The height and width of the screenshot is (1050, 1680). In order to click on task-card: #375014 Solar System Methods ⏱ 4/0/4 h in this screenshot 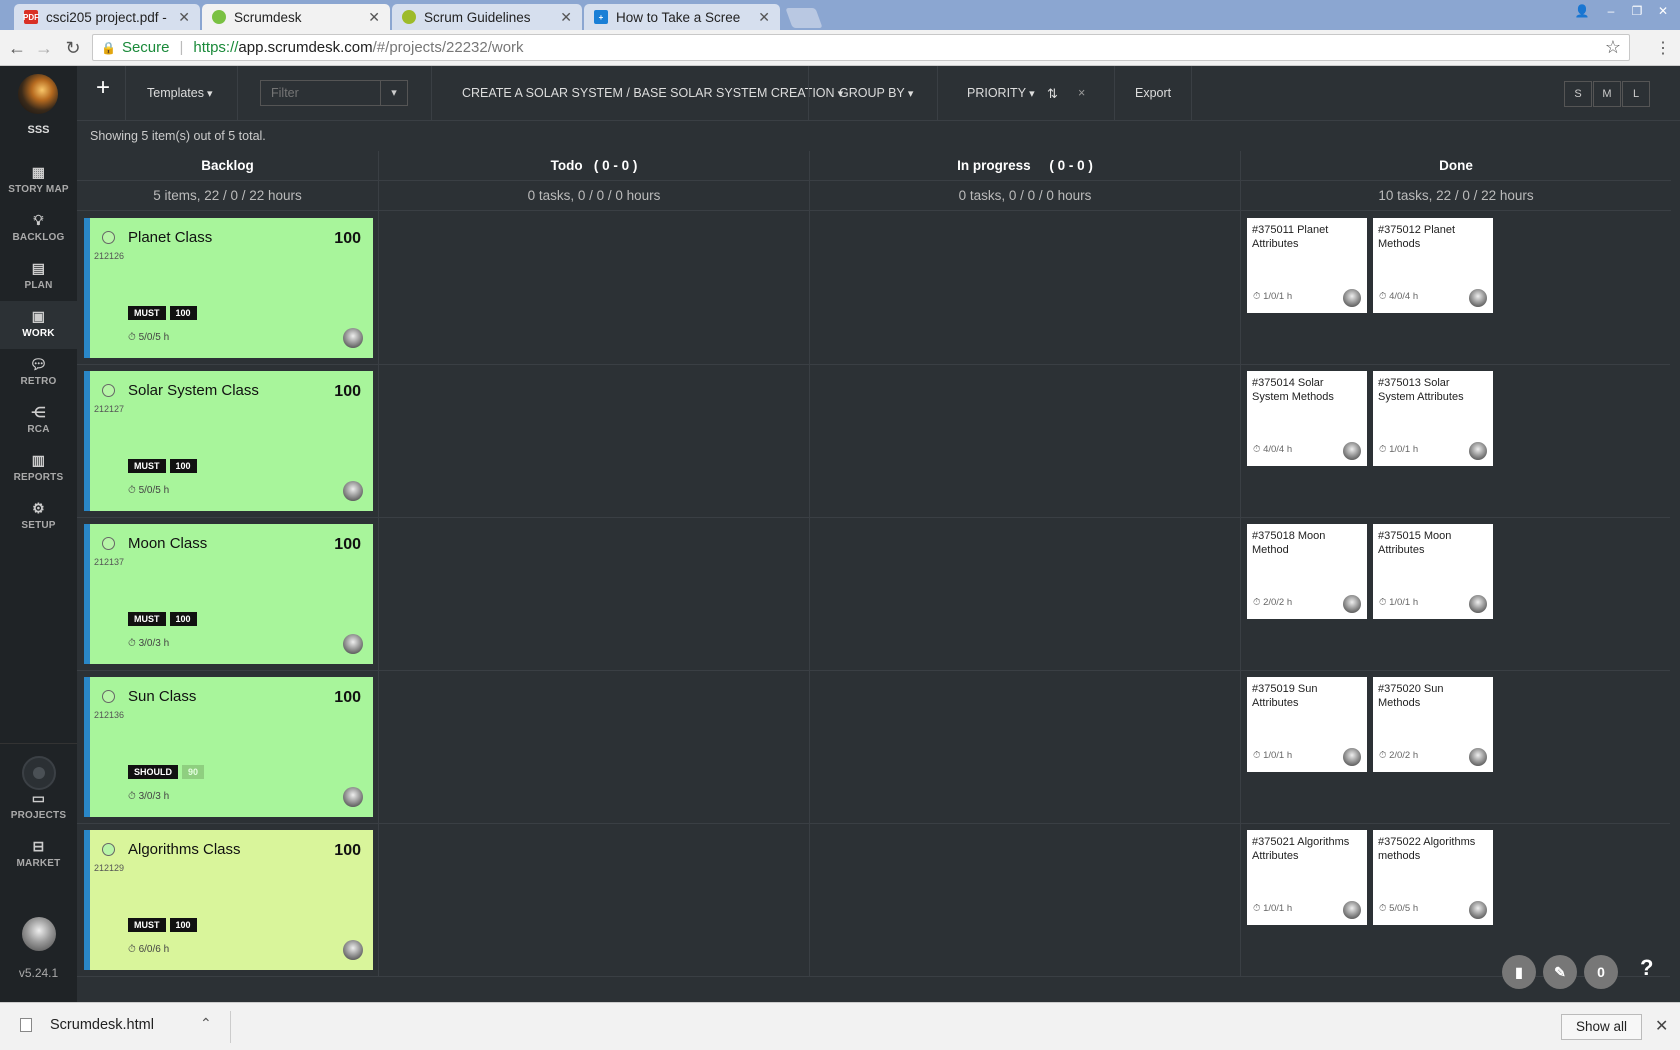, I will do `click(1307, 418)`.